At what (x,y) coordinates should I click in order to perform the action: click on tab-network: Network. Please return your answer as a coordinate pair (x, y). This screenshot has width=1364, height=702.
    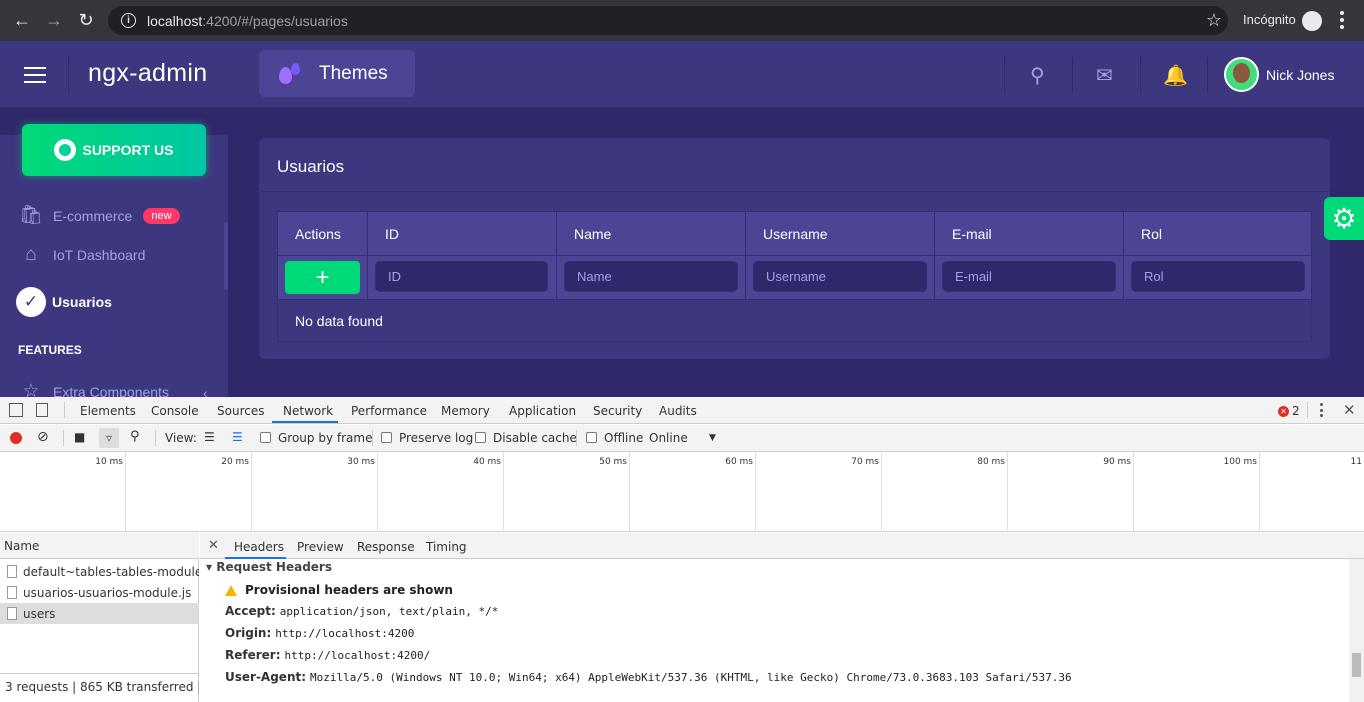
    Looking at the image, I should click on (308, 411).